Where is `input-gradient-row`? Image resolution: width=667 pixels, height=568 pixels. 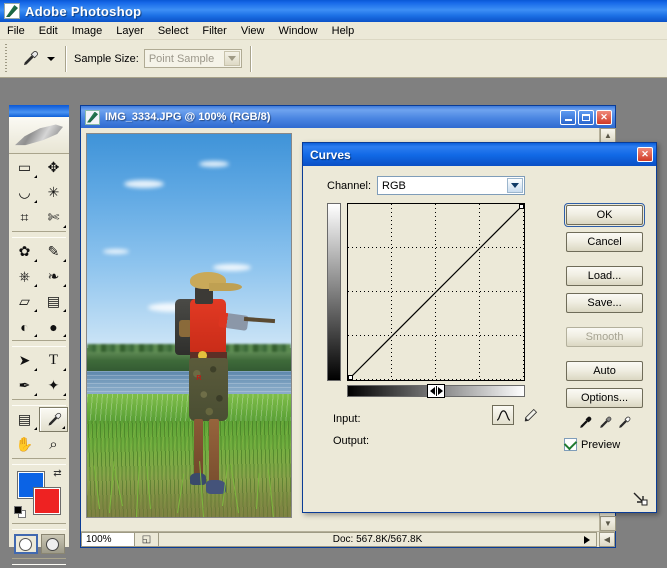
input-gradient-row is located at coordinates (436, 391).